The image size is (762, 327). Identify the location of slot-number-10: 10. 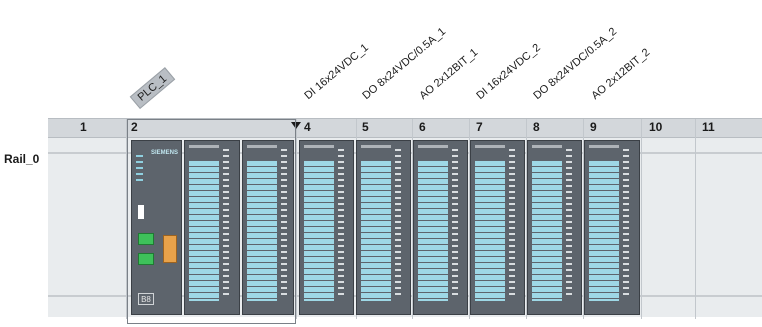
(656, 127).